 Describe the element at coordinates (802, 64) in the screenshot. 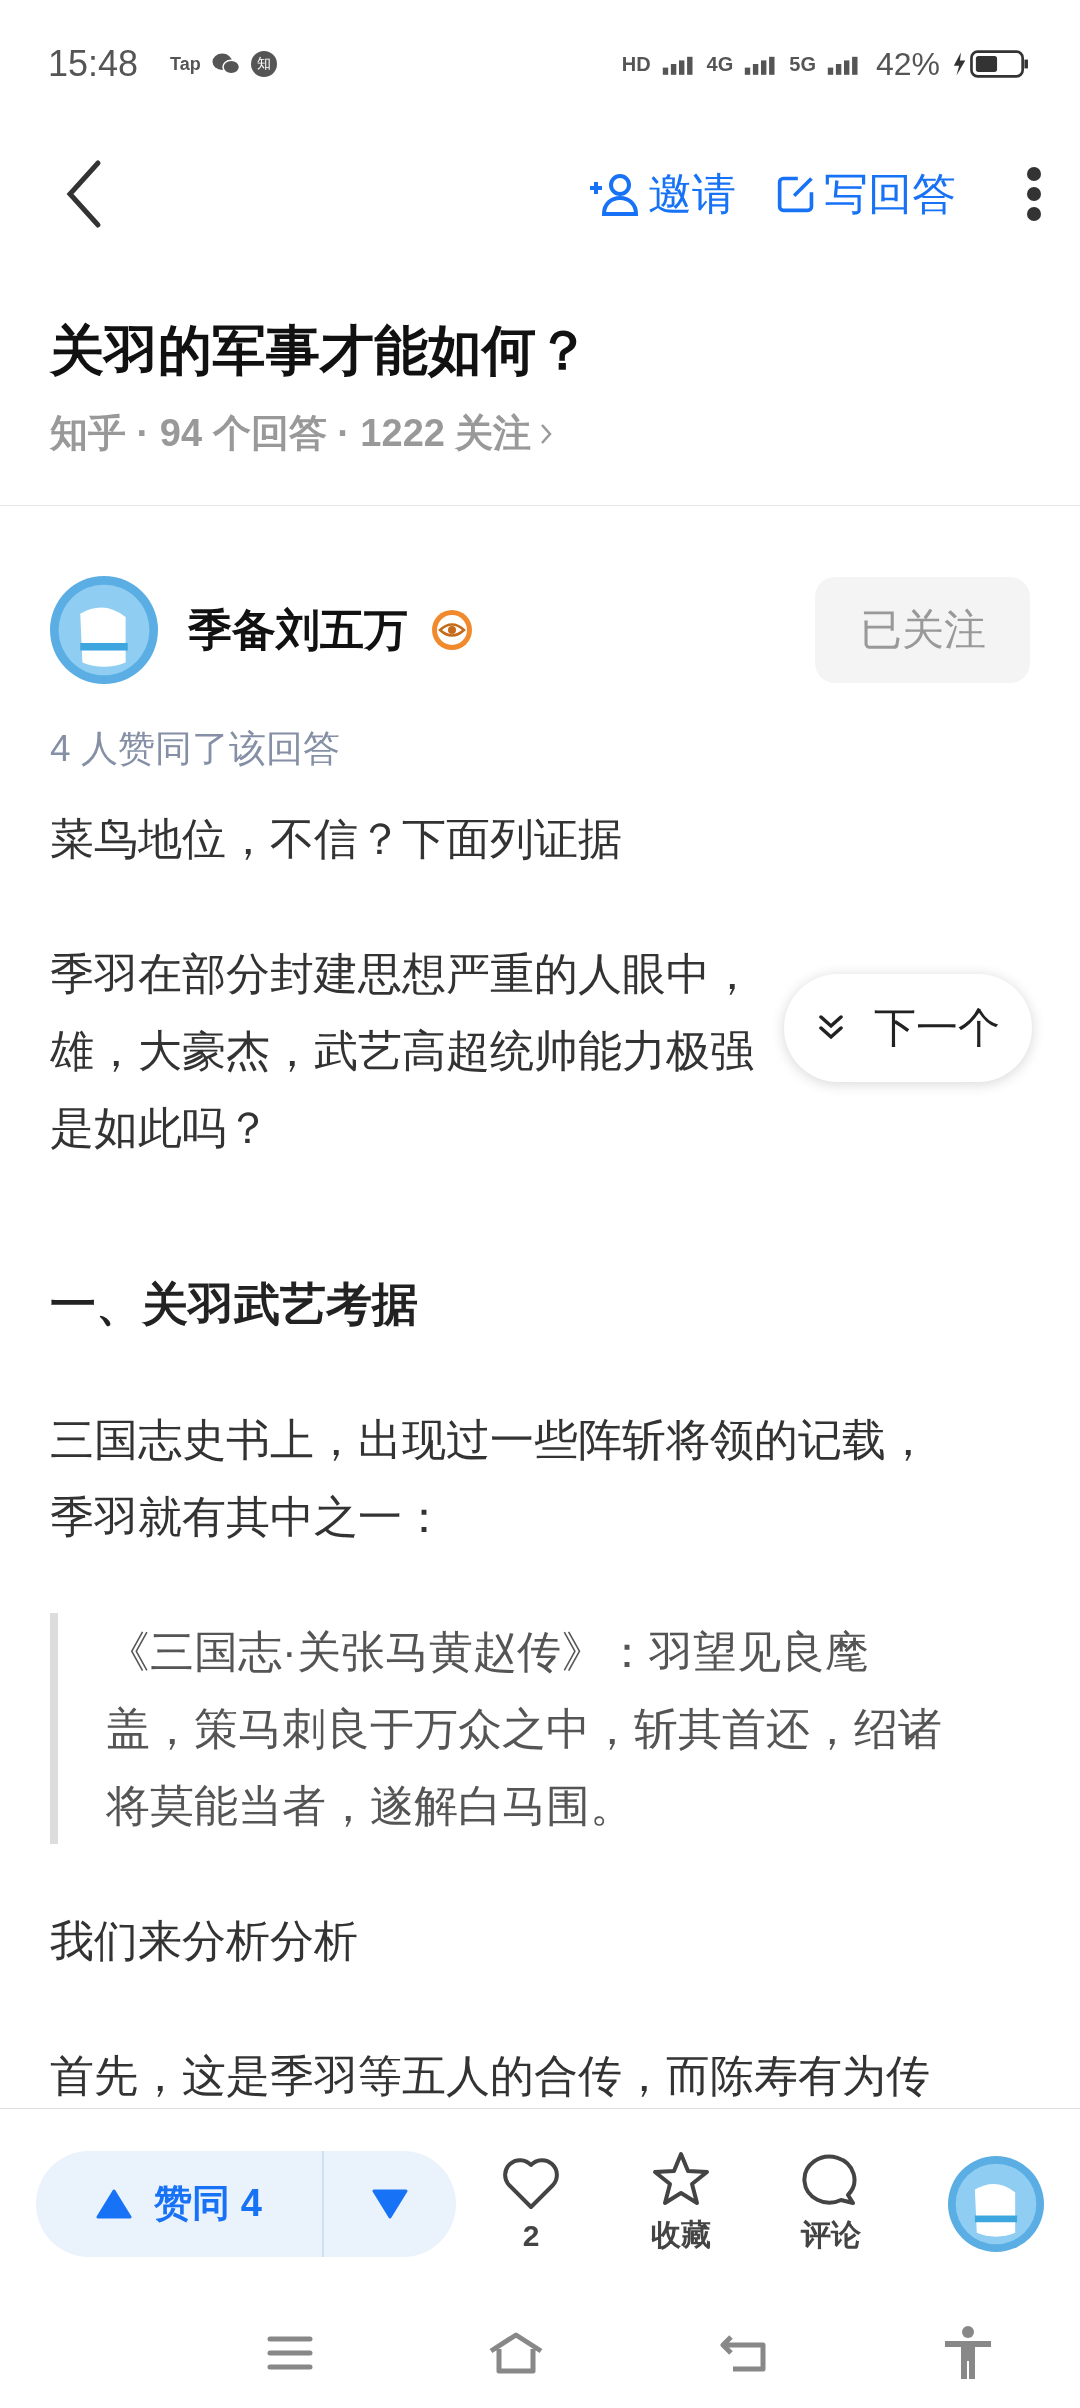

I see `network-label: 5G` at that location.